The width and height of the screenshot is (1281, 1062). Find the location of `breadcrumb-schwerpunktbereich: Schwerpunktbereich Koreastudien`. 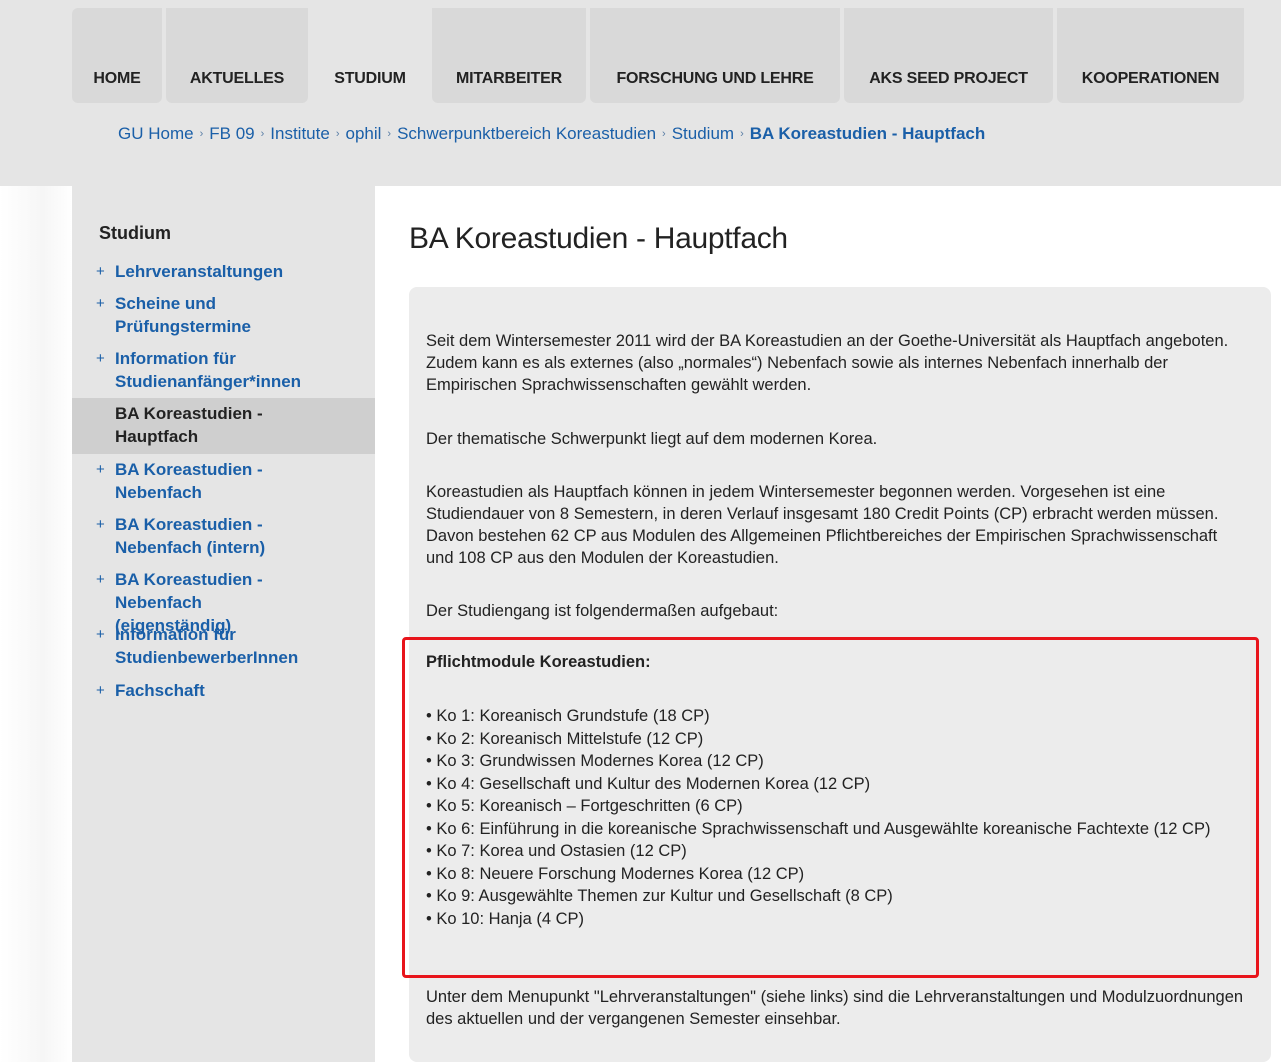

breadcrumb-schwerpunktbereich: Schwerpunktbereich Koreastudien is located at coordinates (526, 133).